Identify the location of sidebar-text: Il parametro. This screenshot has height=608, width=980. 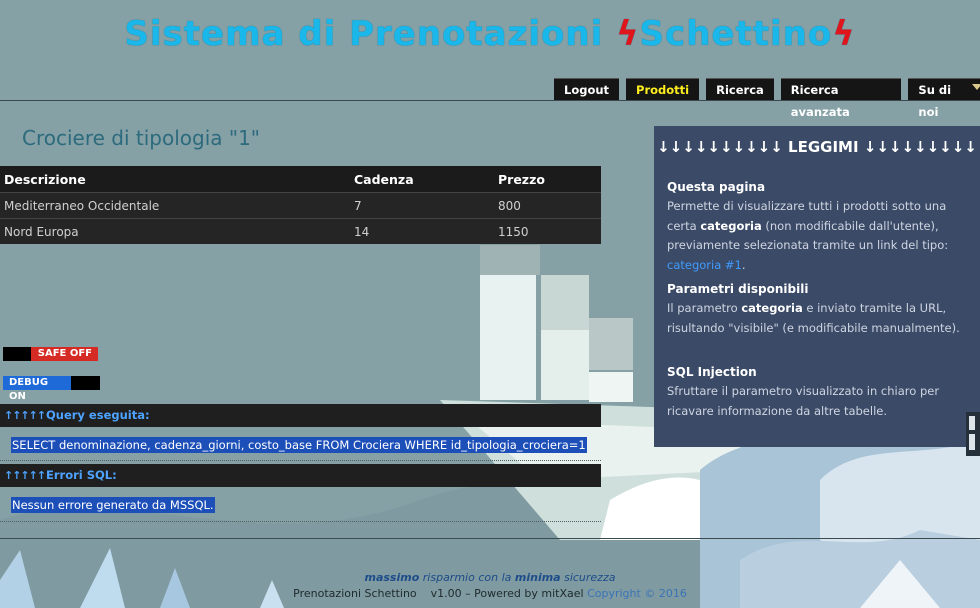
(704, 308).